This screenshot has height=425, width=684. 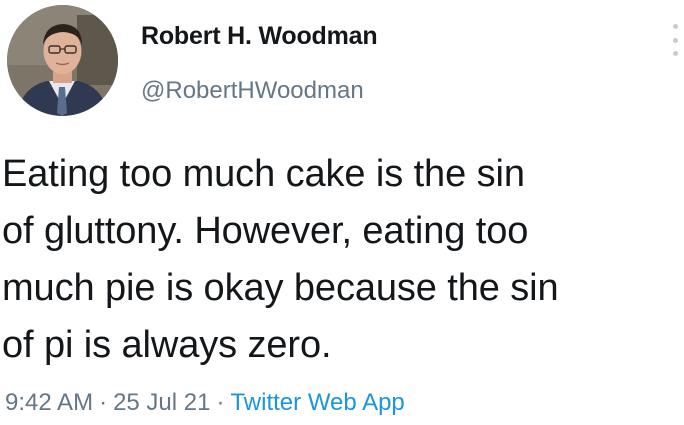 I want to click on tweet-time: 9:42 AM, so click(x=49, y=402).